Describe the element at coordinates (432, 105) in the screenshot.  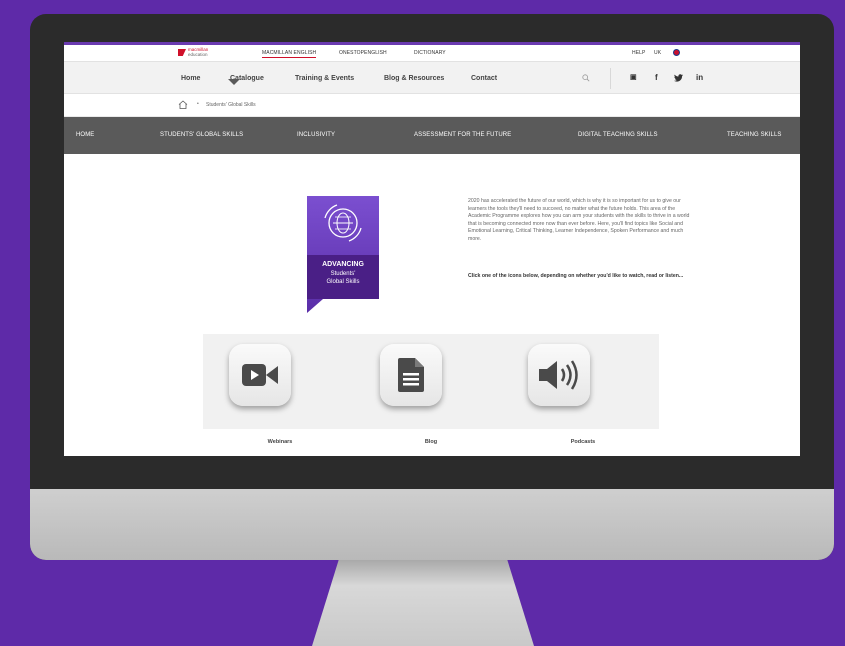
I see `breadcrumb: • Students' Global Skills` at that location.